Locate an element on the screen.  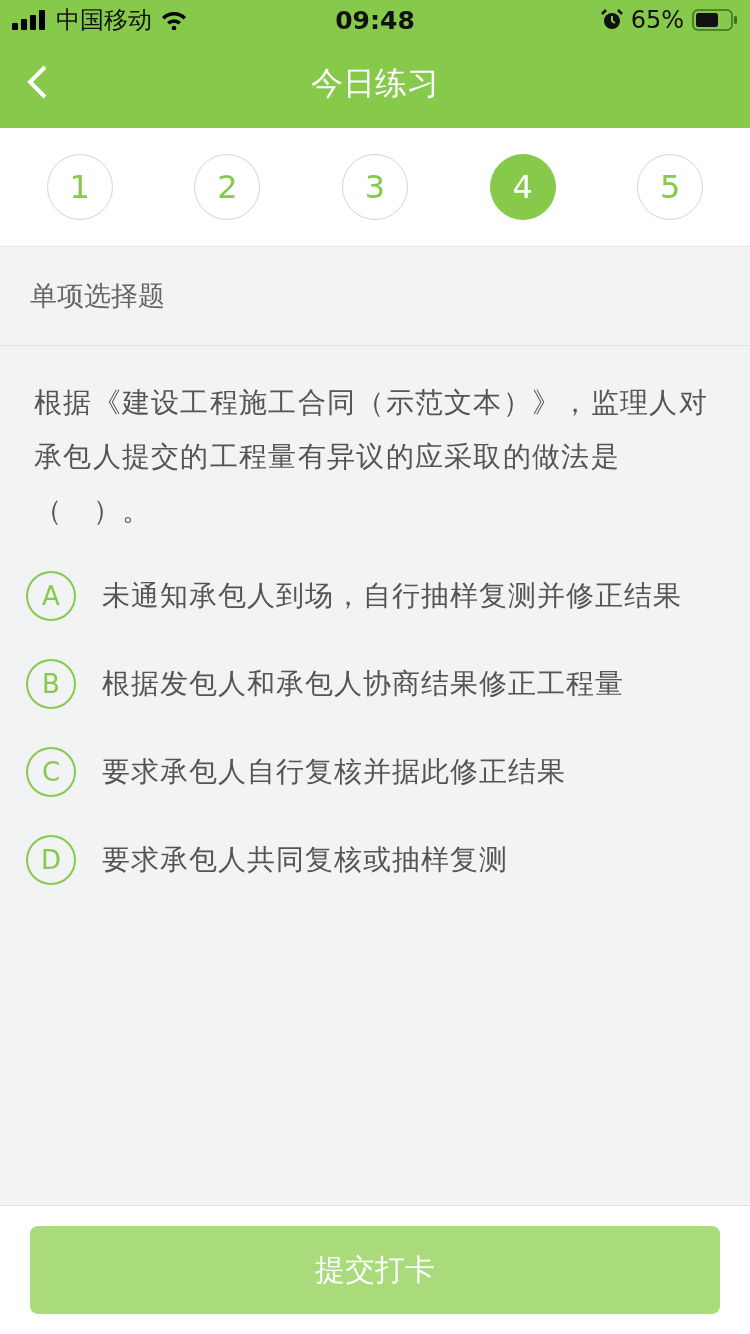
option-letter-button: D is located at coordinates (51, 860).